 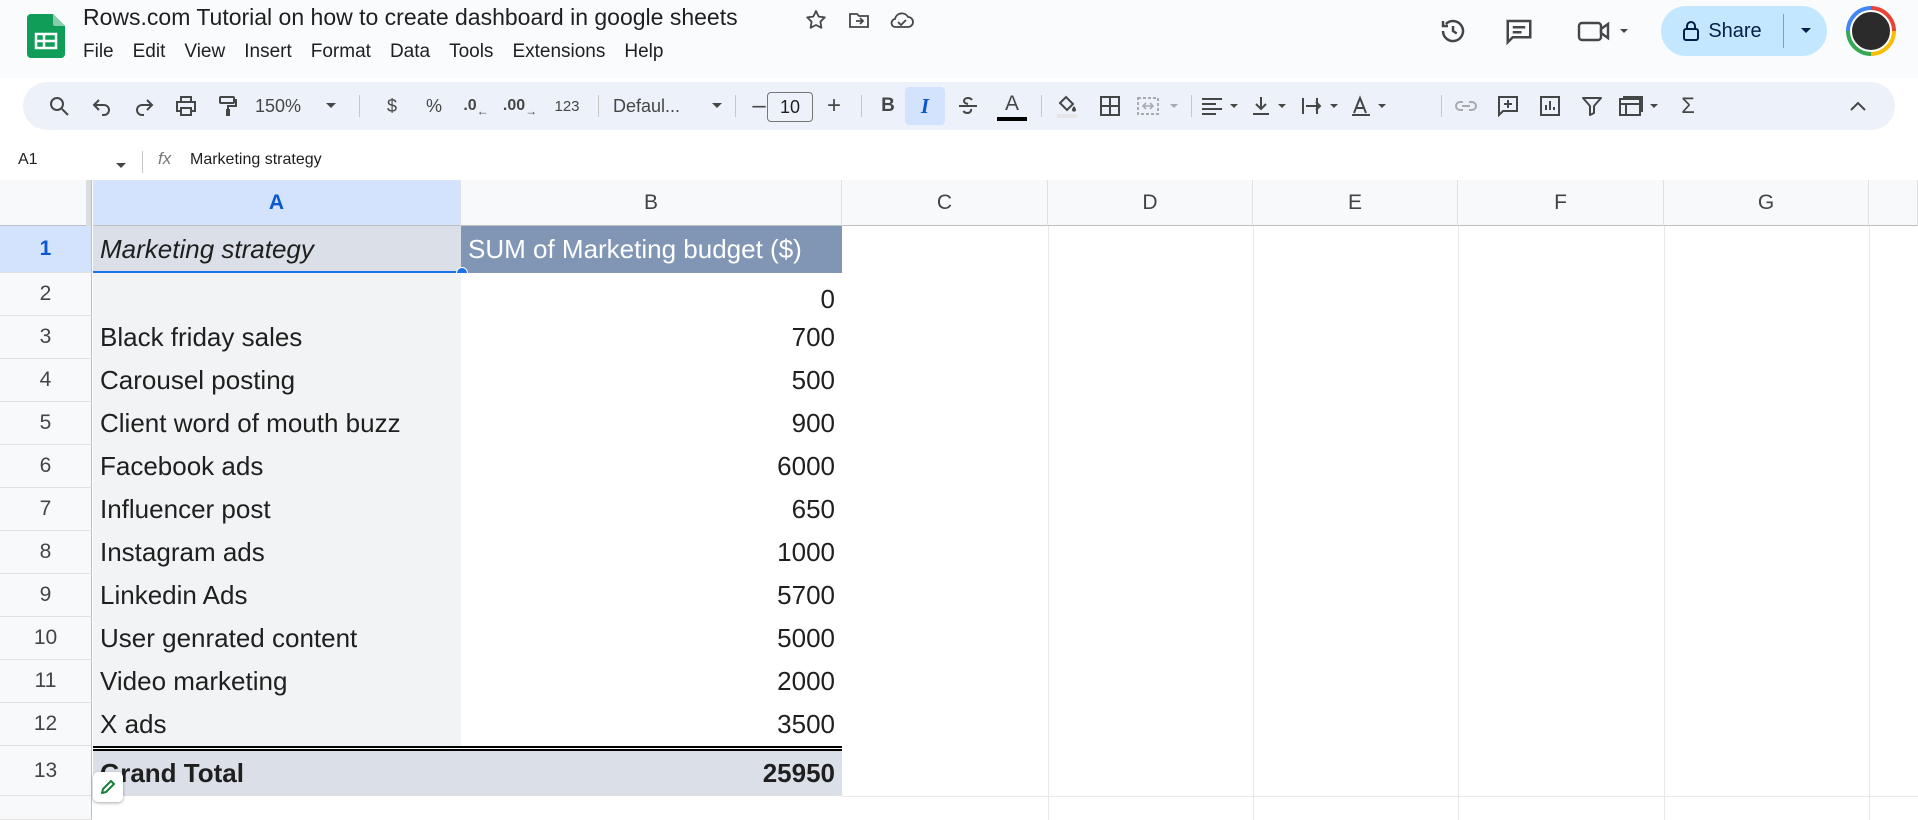 I want to click on star-icon, so click(x=816, y=20).